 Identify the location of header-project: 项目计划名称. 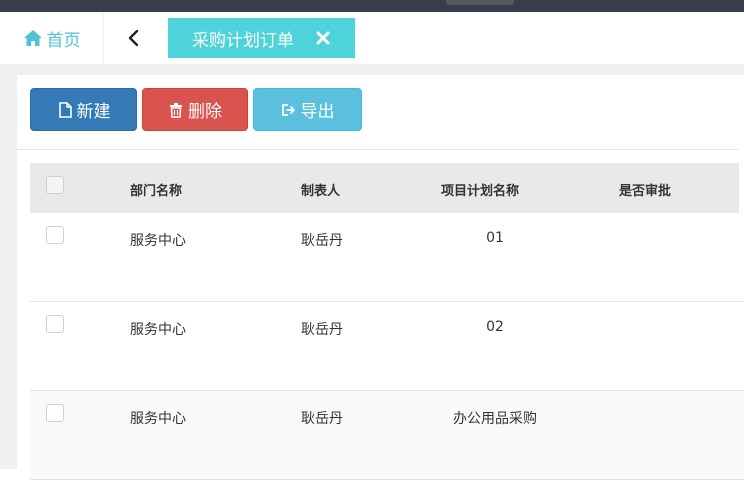
(480, 189).